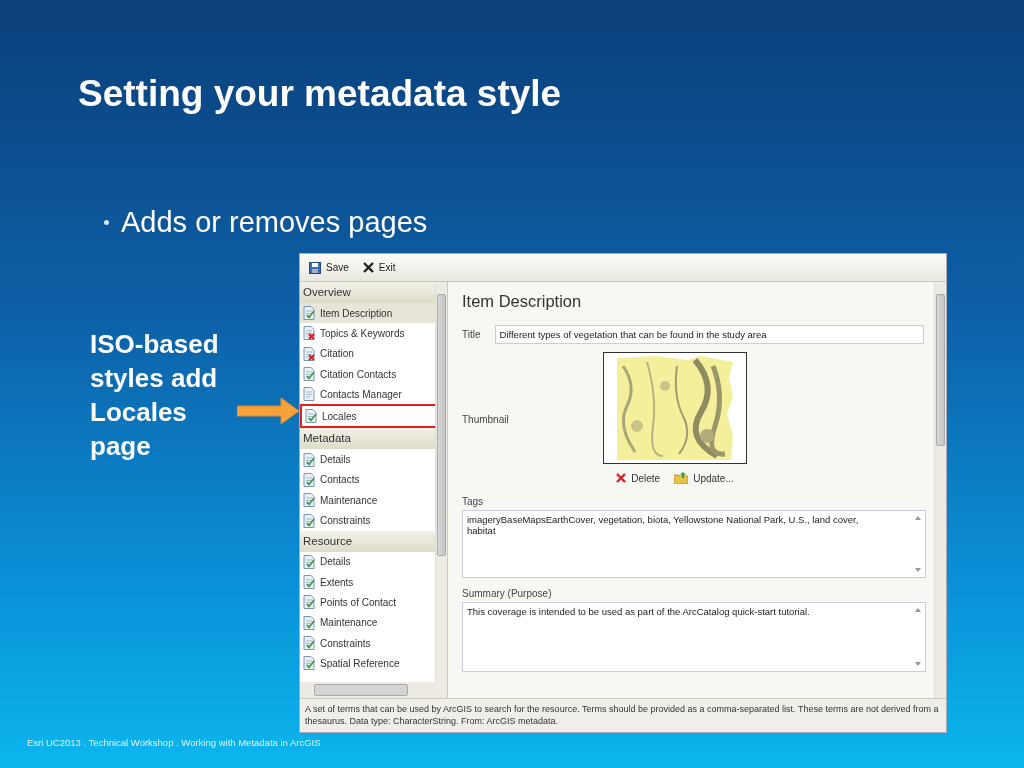 Image resolution: width=1024 pixels, height=768 pixels. I want to click on field-label: Thumbnail, so click(486, 419).